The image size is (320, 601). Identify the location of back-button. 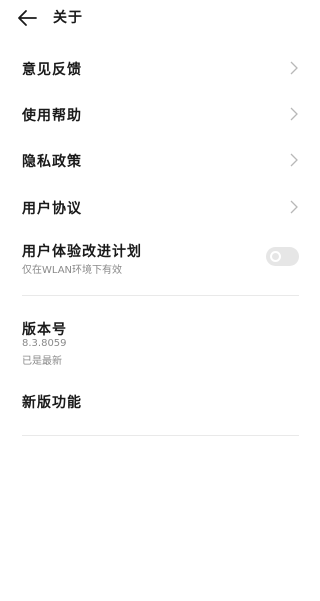
(27, 18).